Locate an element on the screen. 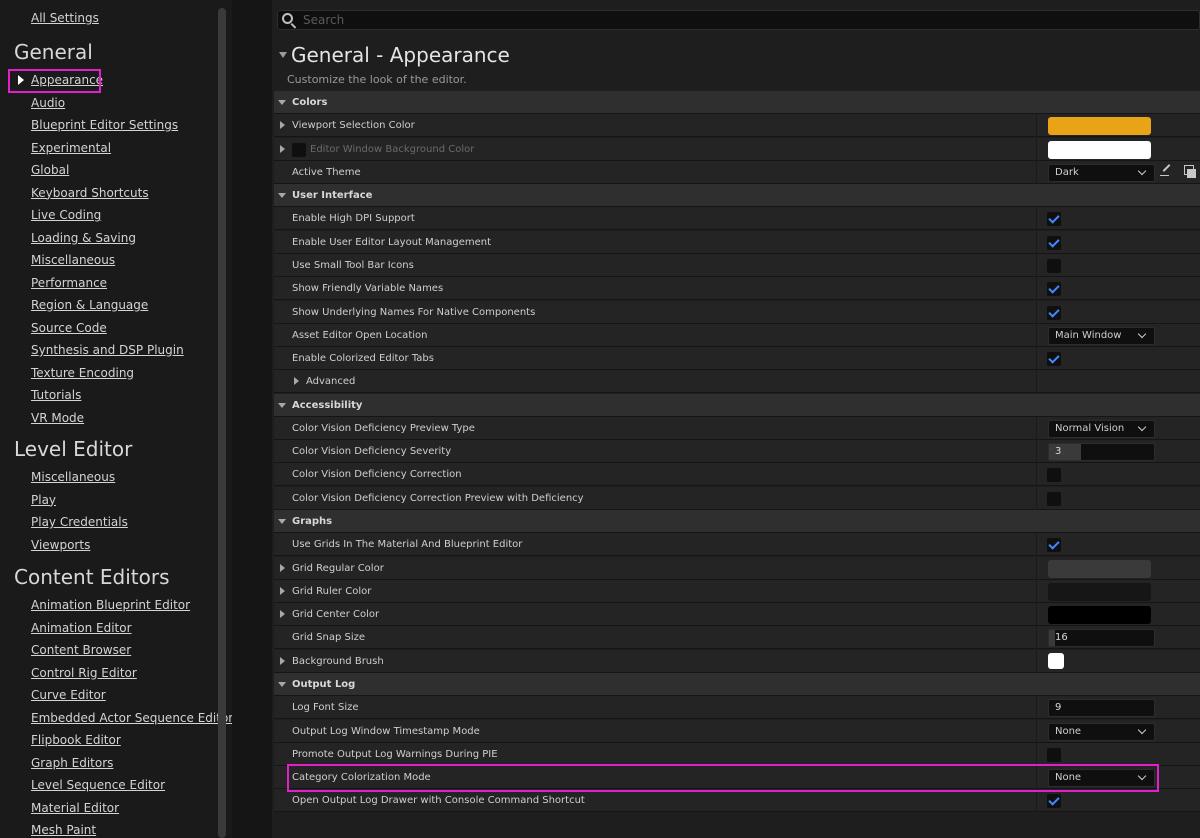 This screenshot has height=838, width=1200. editor-window-background-color-swatch is located at coordinates (1099, 149).